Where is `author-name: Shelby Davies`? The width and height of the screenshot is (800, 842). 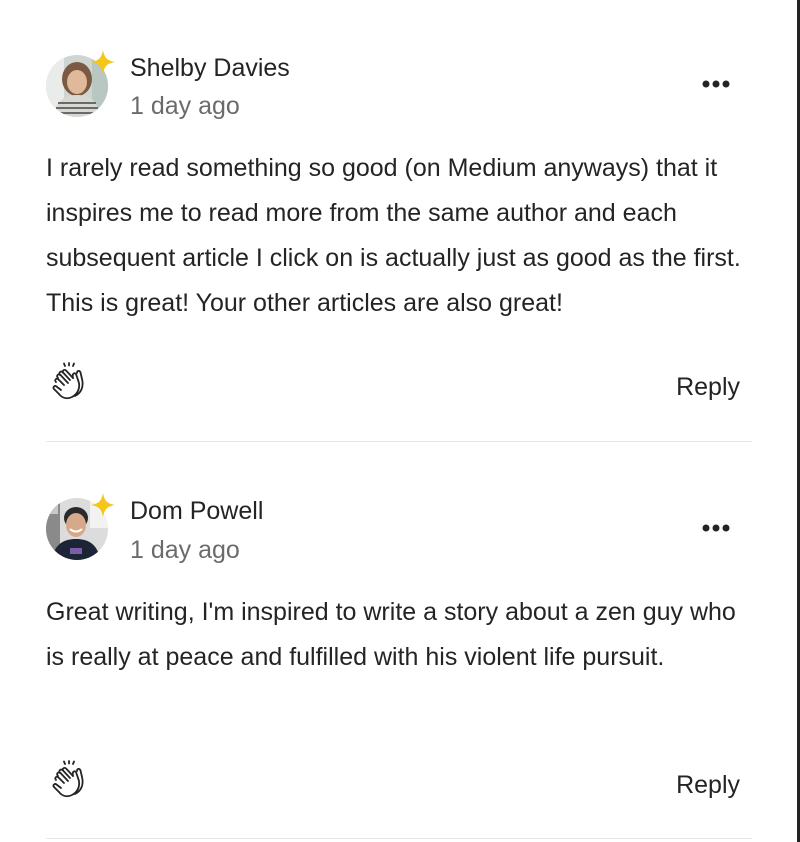
author-name: Shelby Davies is located at coordinates (210, 68).